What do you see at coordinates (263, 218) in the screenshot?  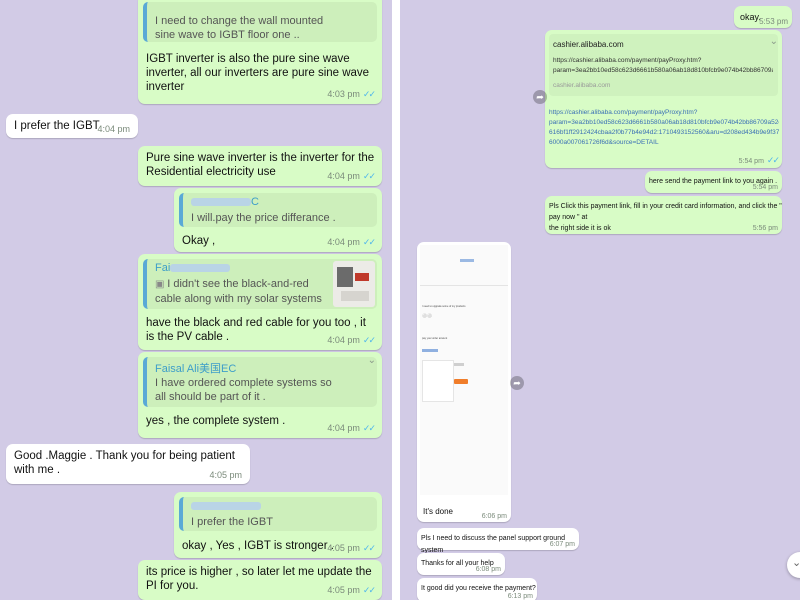 I see `quoted-text: I will.pay the price differance .` at bounding box center [263, 218].